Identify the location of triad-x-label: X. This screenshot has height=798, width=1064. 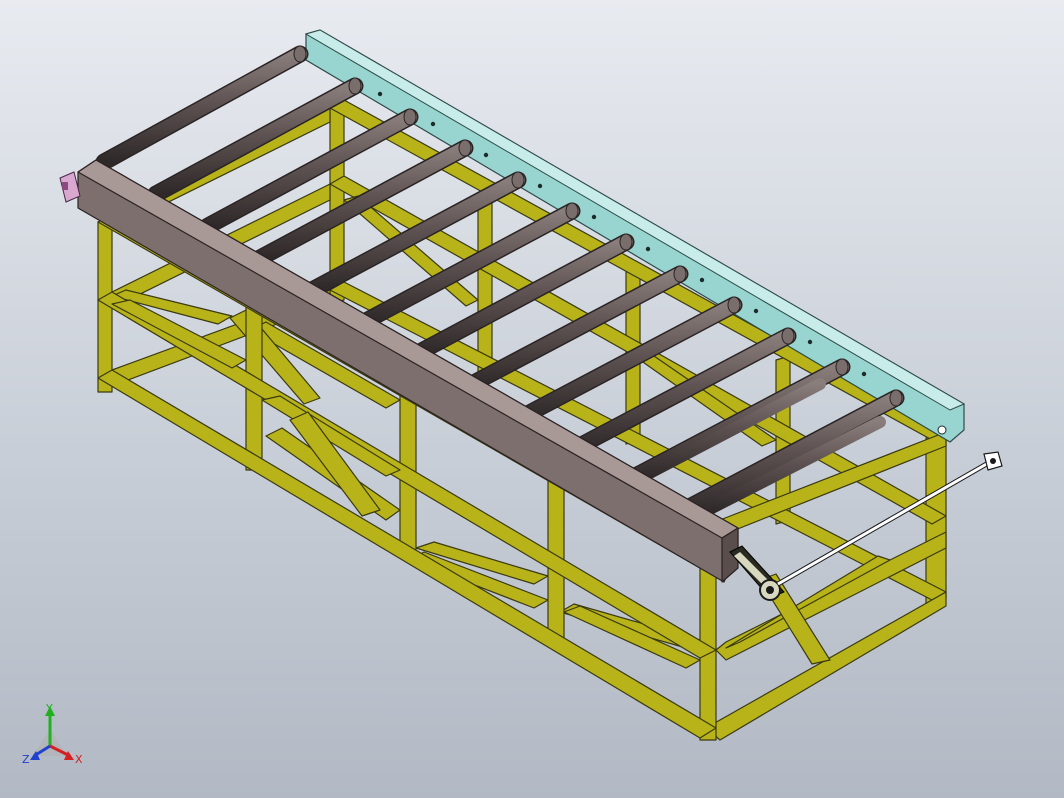
(79, 759).